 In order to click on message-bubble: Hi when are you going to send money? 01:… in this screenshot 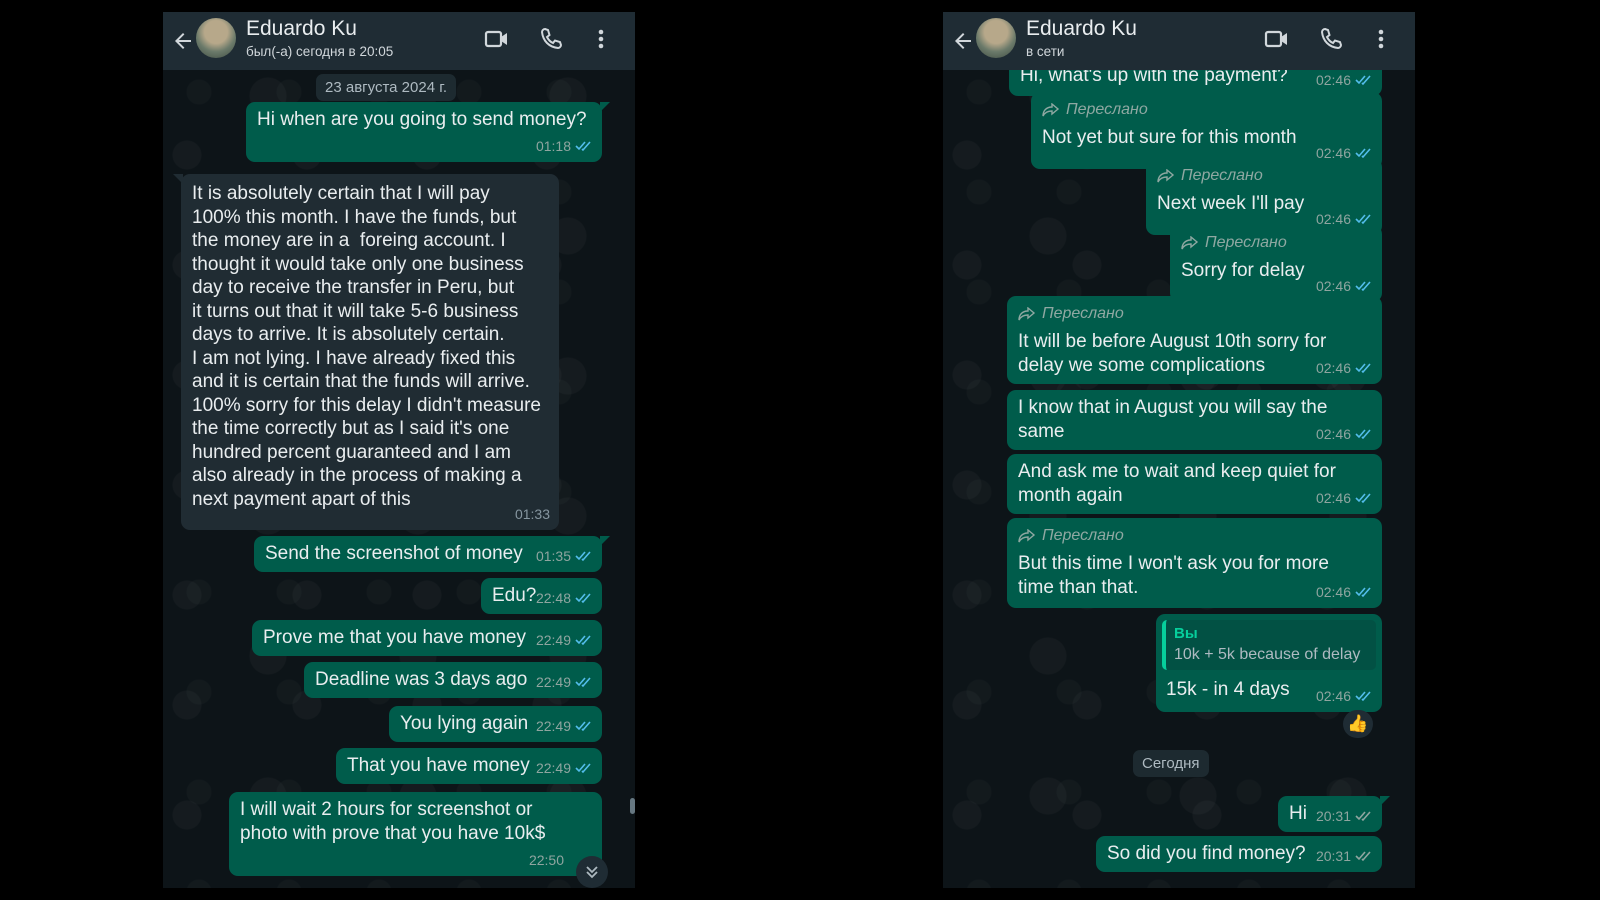, I will do `click(428, 132)`.